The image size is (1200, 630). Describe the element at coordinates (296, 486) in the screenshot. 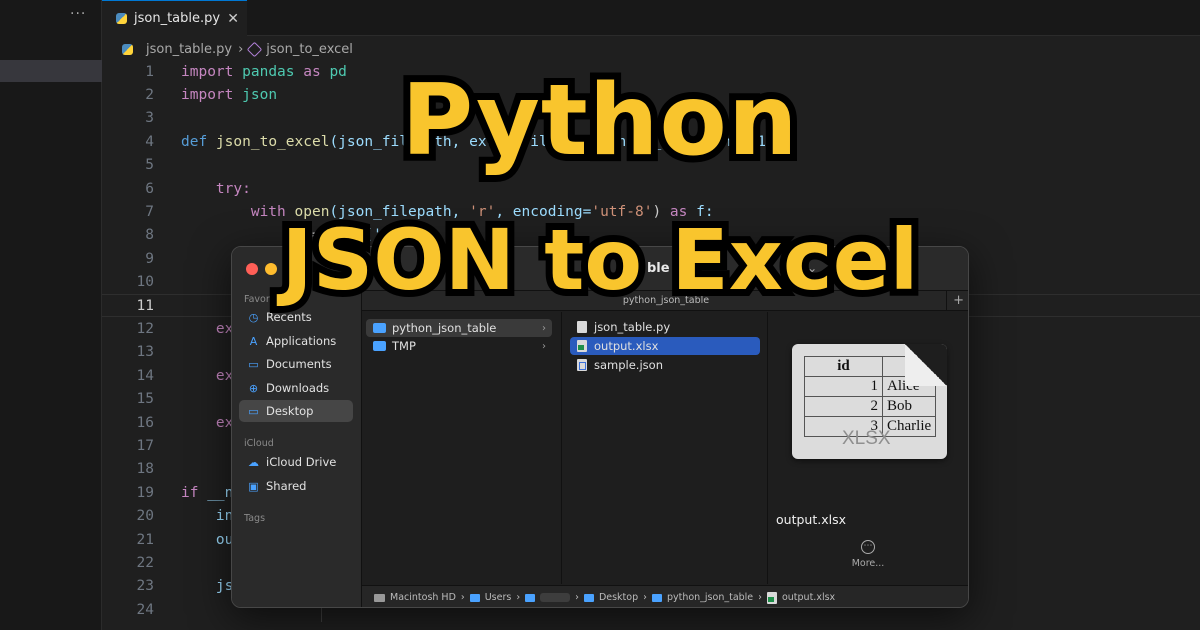

I see `sidebar-item-shared: ▣ Shared` at that location.